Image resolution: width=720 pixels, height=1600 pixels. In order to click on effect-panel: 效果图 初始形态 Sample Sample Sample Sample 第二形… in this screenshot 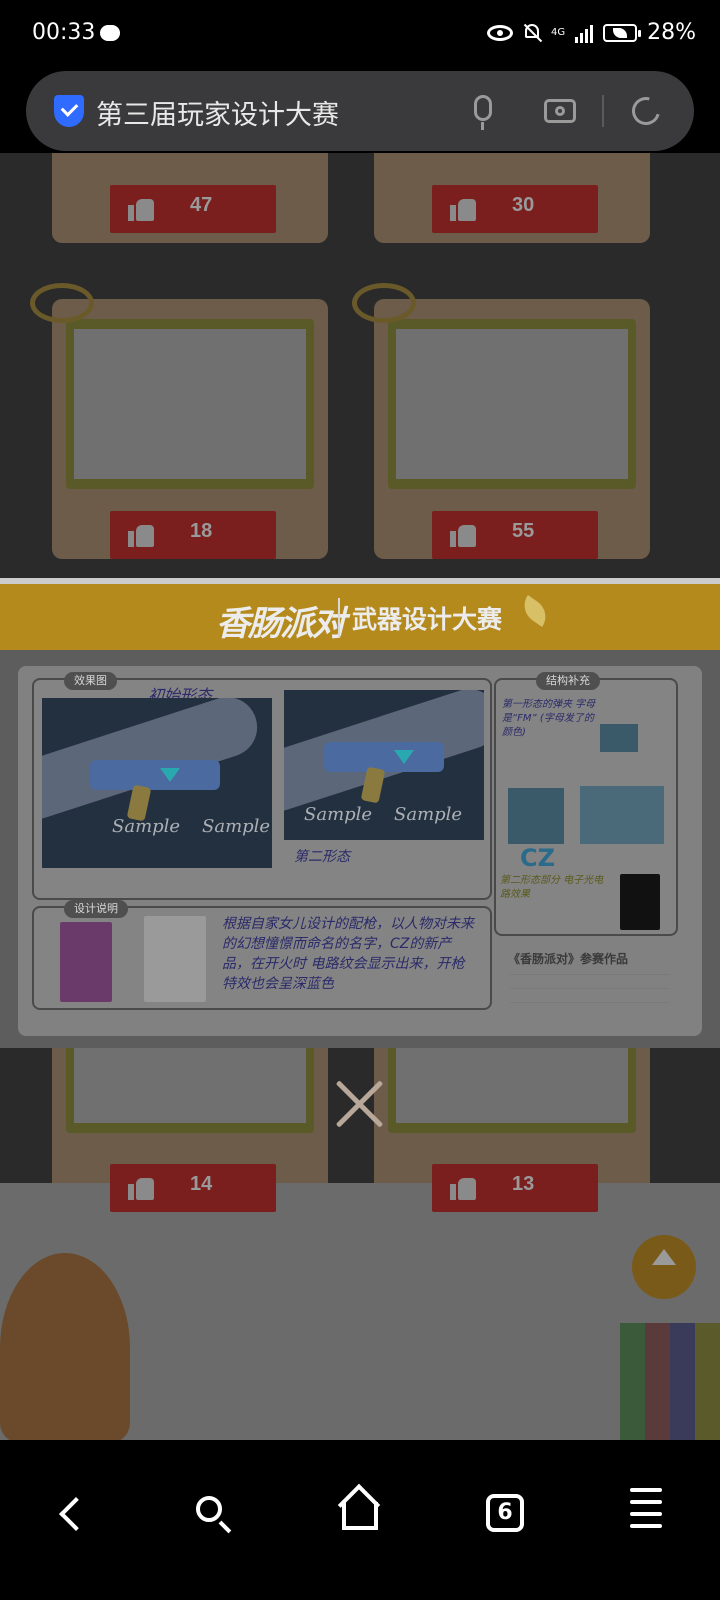, I will do `click(262, 786)`.